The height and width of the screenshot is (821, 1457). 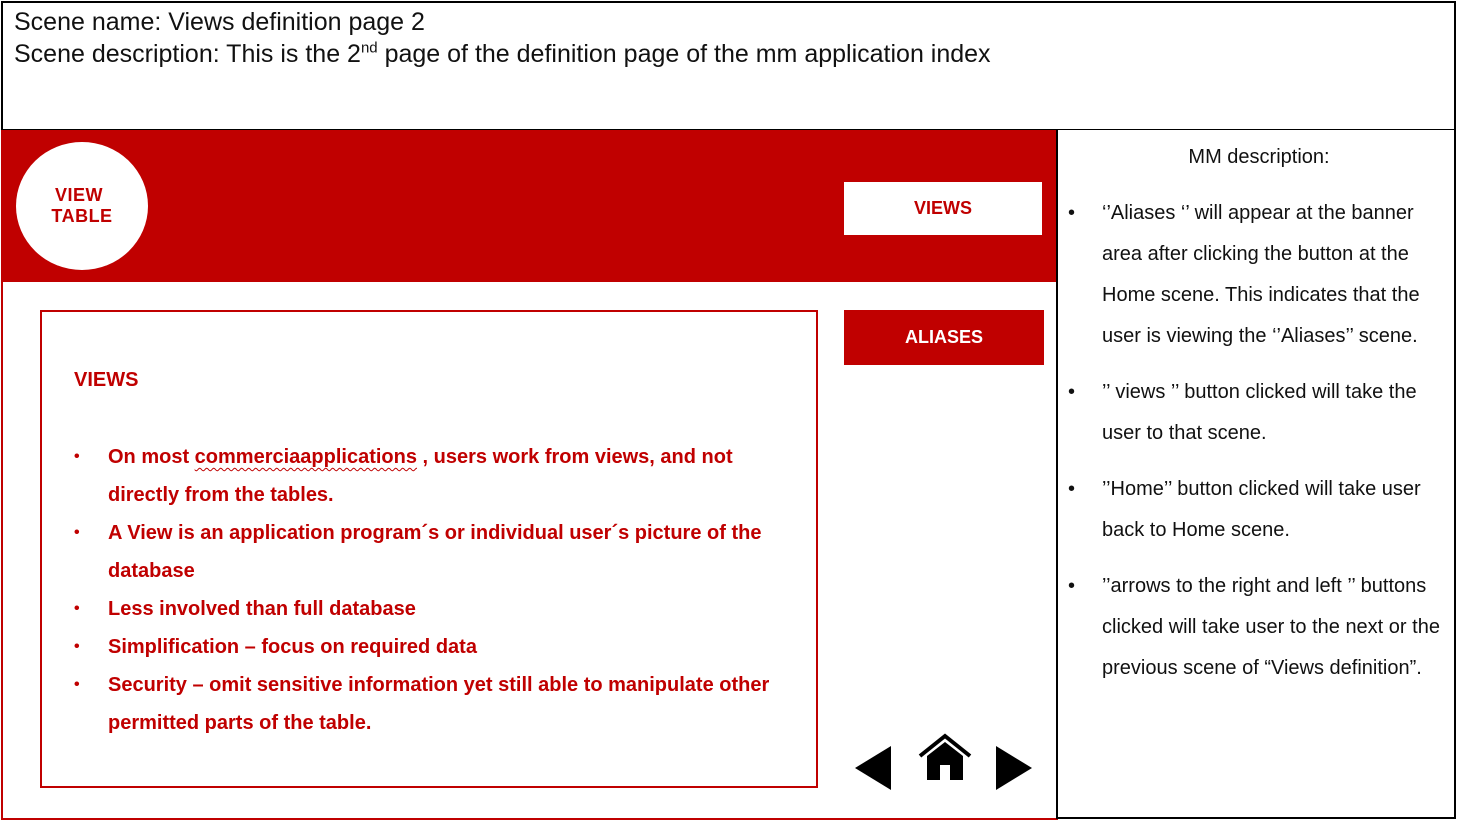 What do you see at coordinates (78, 195) in the screenshot?
I see `logo-line-1: VIEW` at bounding box center [78, 195].